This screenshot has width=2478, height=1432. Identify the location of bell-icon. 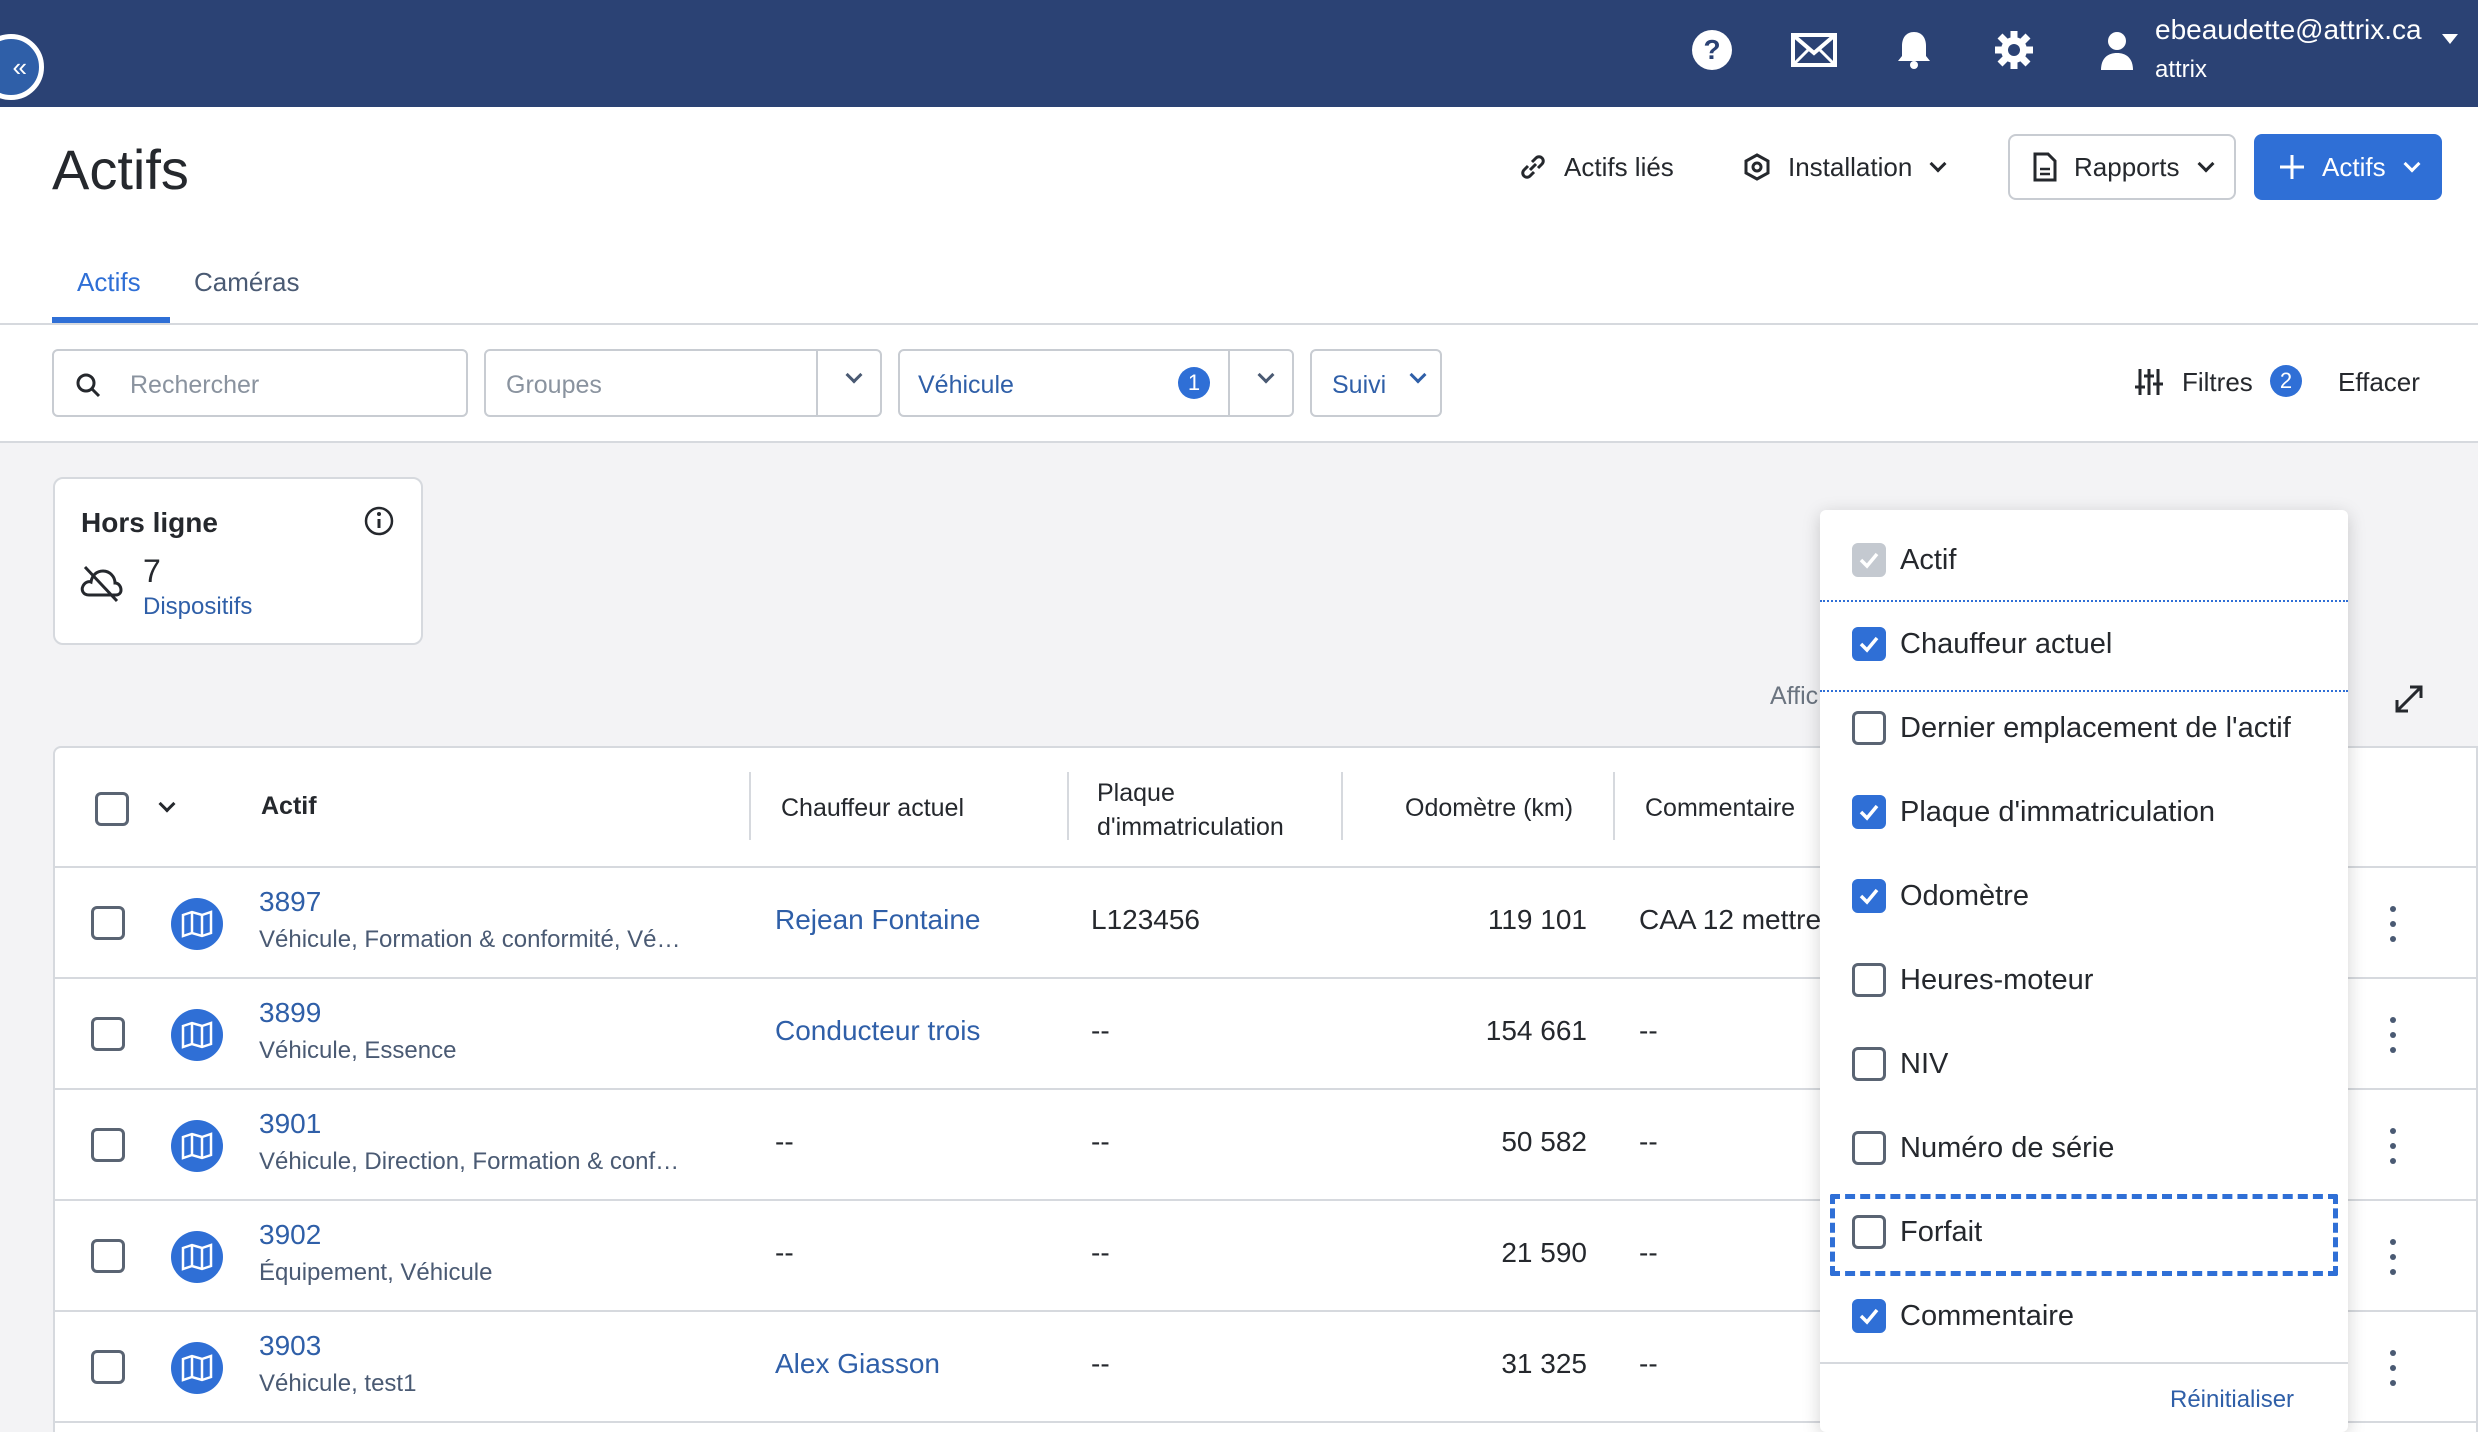
(1914, 50).